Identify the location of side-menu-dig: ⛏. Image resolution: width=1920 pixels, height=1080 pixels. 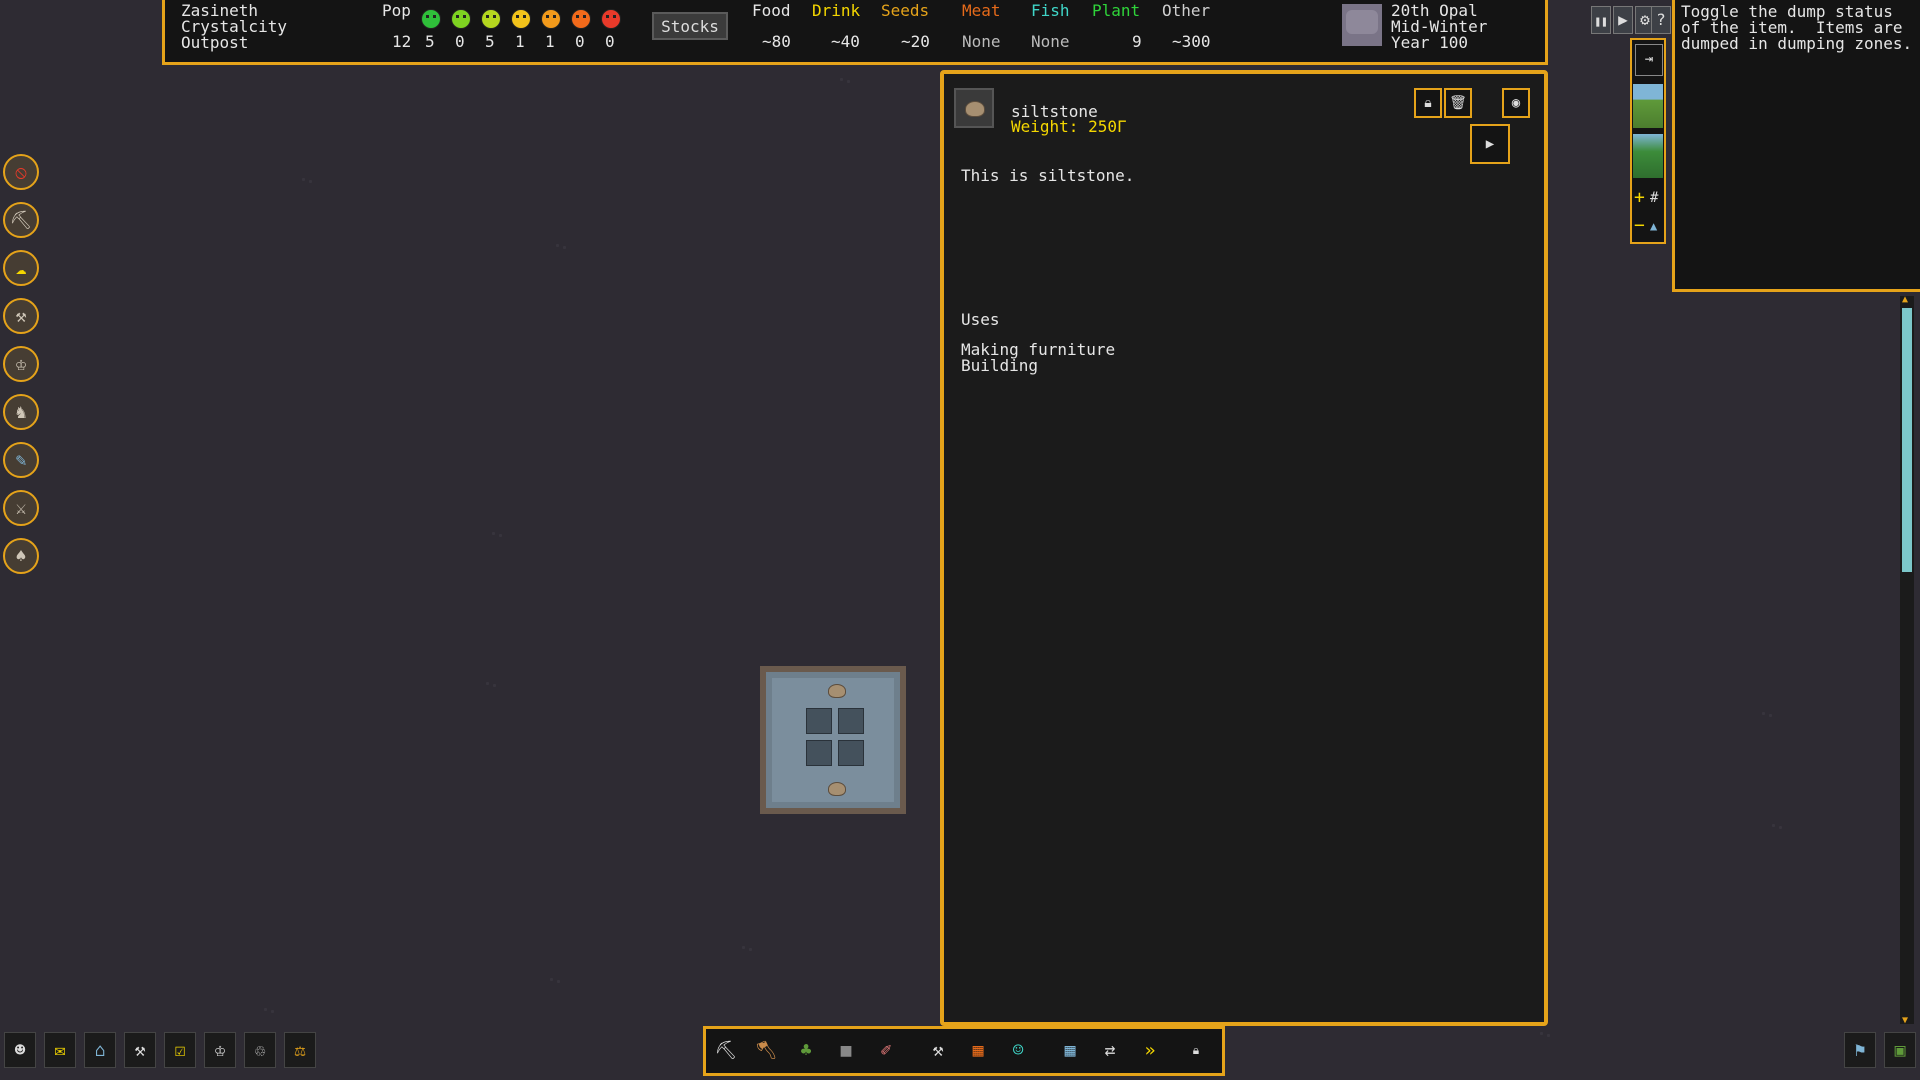
(21, 220).